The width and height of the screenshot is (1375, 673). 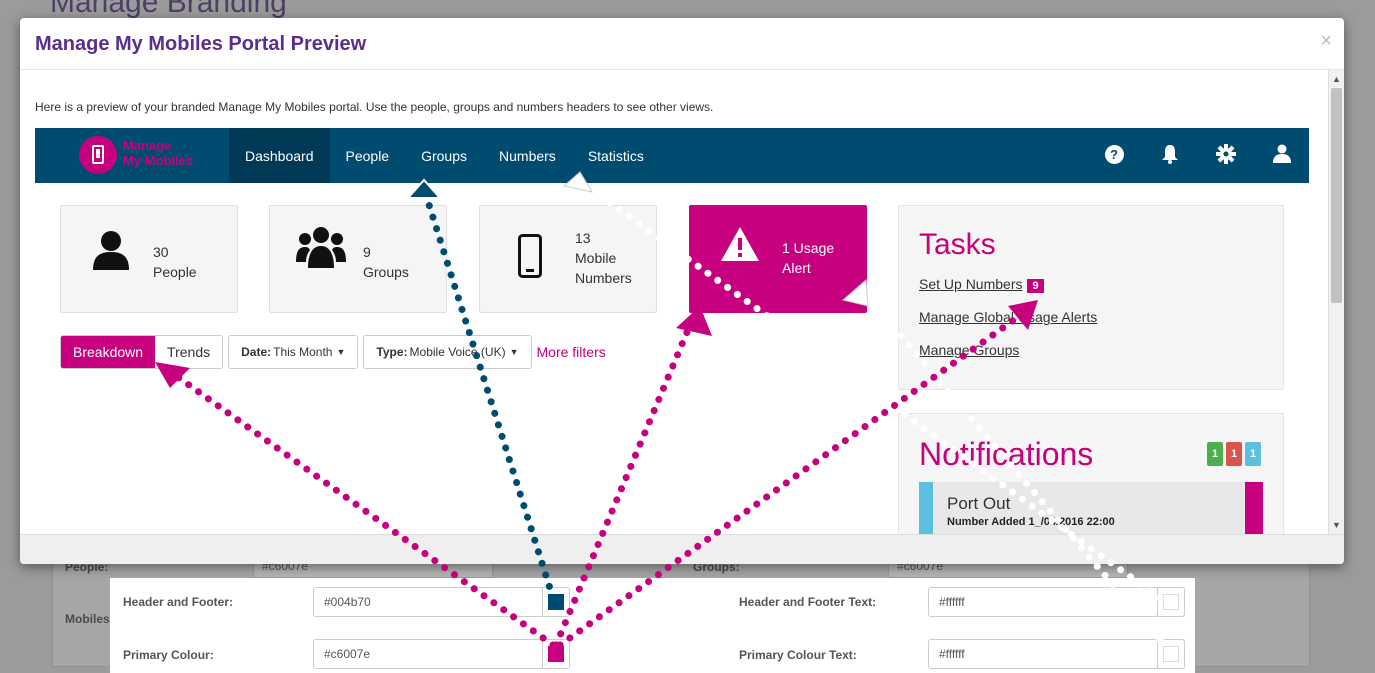 What do you see at coordinates (368, 155) in the screenshot?
I see `nav-people: People` at bounding box center [368, 155].